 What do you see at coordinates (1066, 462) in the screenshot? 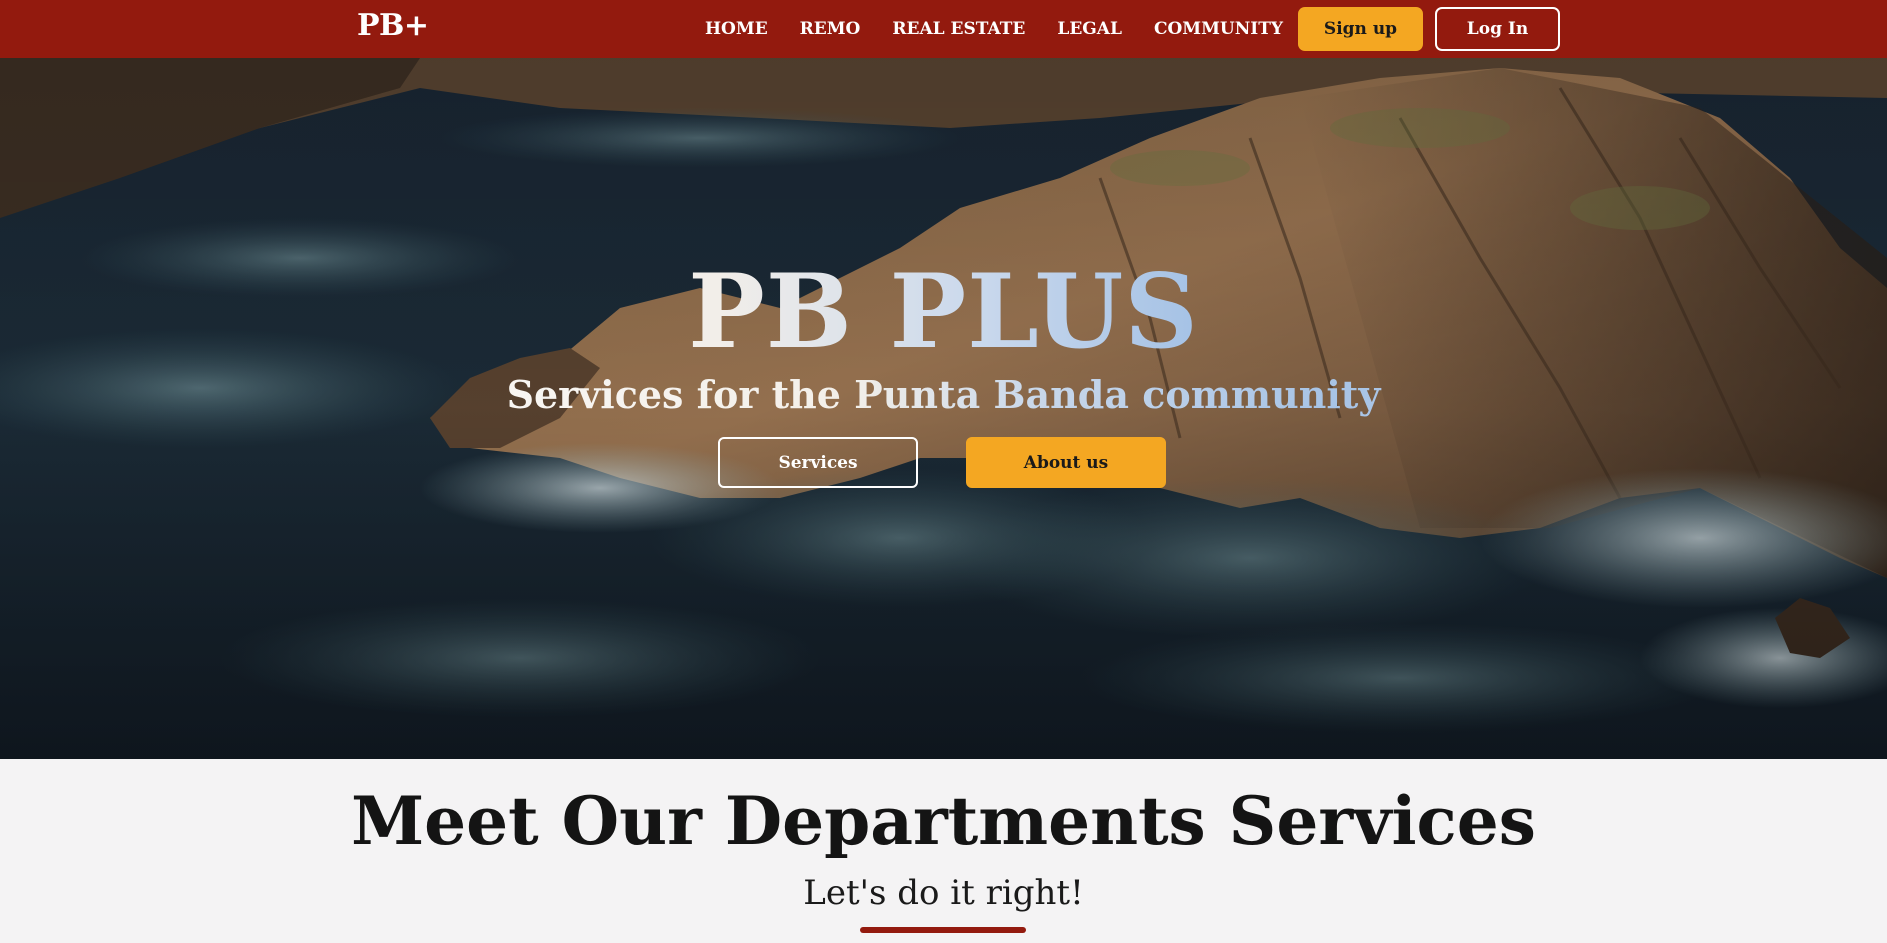
I see `about-us-button: About us` at bounding box center [1066, 462].